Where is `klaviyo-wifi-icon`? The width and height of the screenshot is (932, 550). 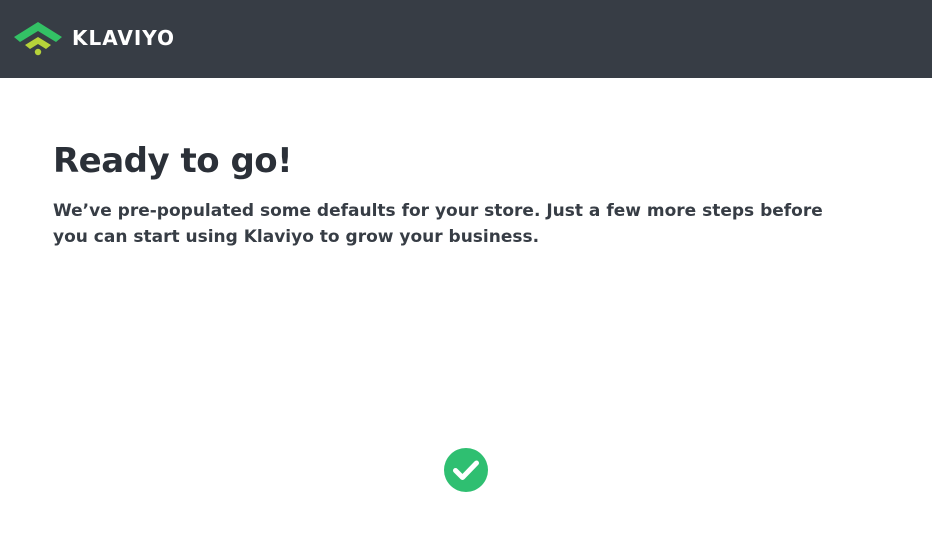
klaviyo-wifi-icon is located at coordinates (38, 39).